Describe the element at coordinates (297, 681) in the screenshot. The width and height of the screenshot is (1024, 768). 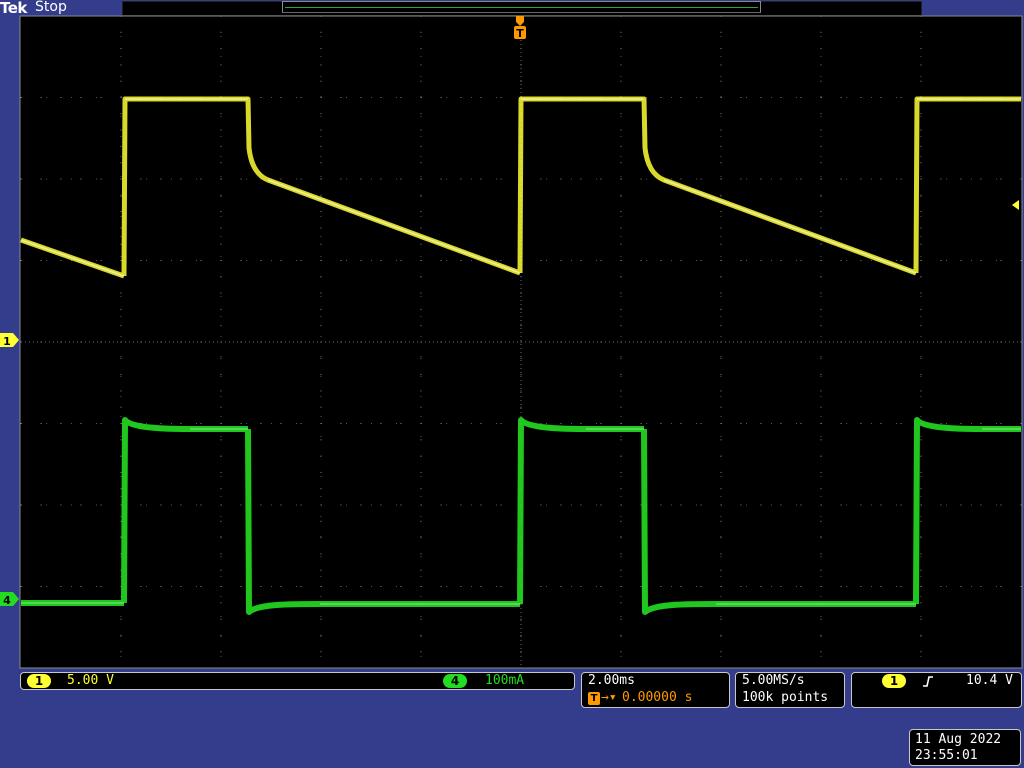
I see `vertical-scale-readout: 1 5.00 V 4 100mA` at that location.